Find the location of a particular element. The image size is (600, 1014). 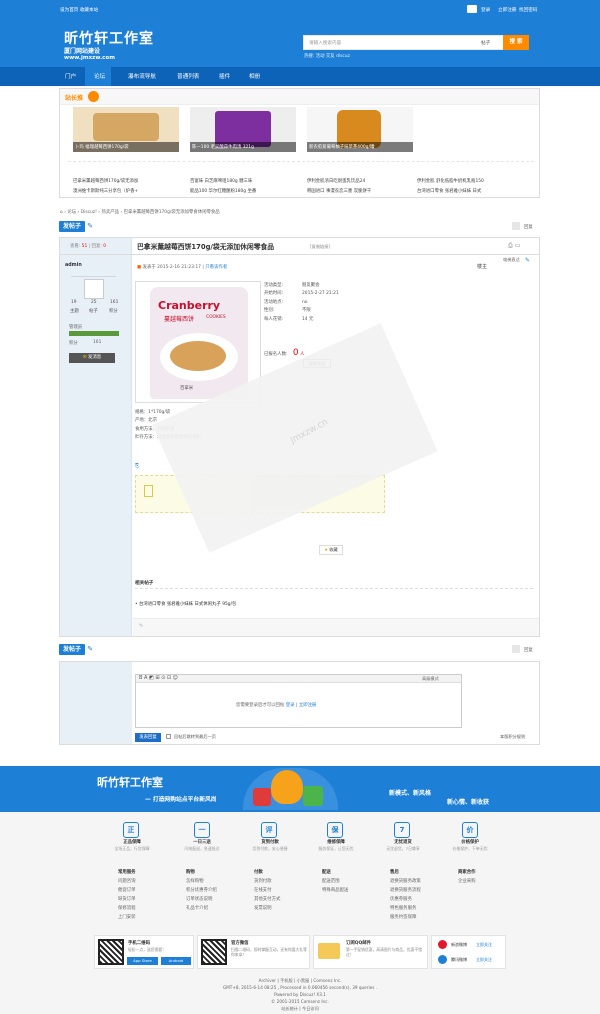

android-button: Android is located at coordinates (176, 961).